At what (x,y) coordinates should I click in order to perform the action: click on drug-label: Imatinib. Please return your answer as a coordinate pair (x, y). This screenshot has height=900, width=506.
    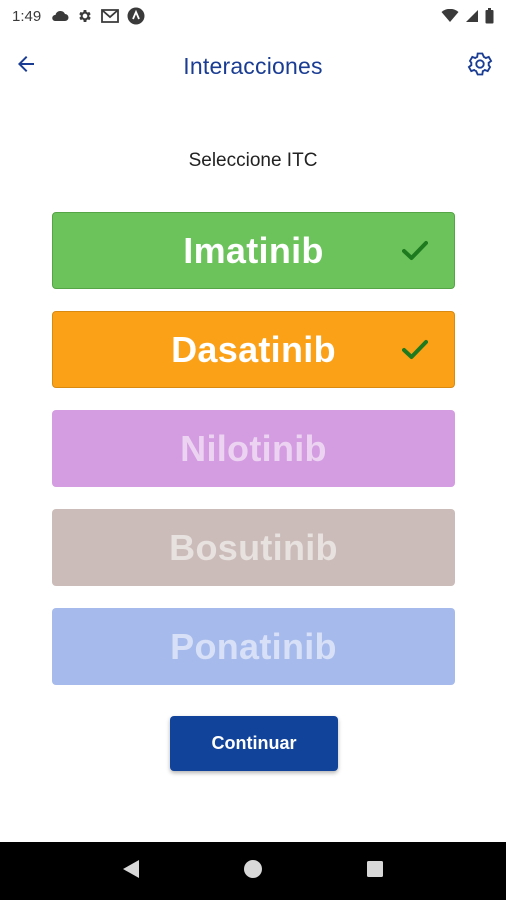
    Looking at the image, I should click on (253, 250).